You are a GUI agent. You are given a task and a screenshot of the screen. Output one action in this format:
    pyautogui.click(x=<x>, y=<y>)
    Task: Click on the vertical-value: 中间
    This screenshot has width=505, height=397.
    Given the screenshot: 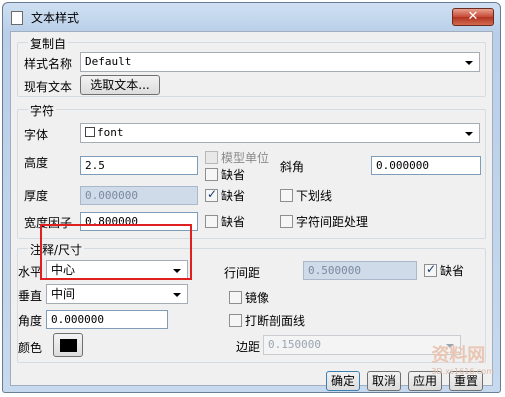 What is the action you would take?
    pyautogui.click(x=63, y=294)
    